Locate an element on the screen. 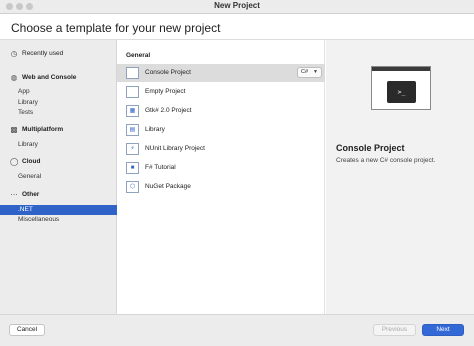 The width and height of the screenshot is (474, 346). sidebar-item-label: .NET is located at coordinates (25, 209).